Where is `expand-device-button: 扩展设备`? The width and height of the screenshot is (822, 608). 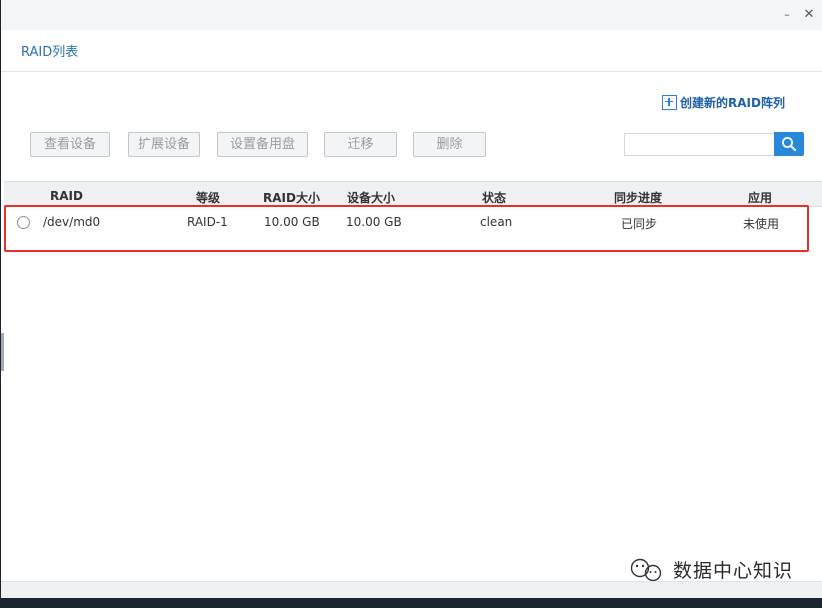
expand-device-button: 扩展设备 is located at coordinates (164, 144).